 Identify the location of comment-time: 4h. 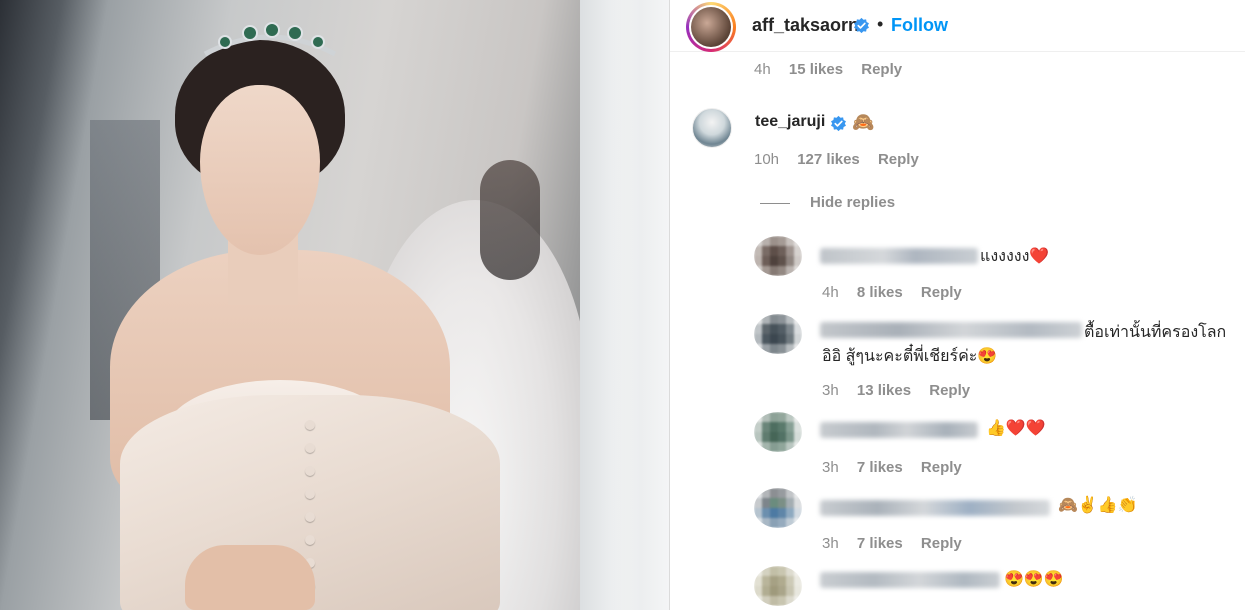
(762, 69).